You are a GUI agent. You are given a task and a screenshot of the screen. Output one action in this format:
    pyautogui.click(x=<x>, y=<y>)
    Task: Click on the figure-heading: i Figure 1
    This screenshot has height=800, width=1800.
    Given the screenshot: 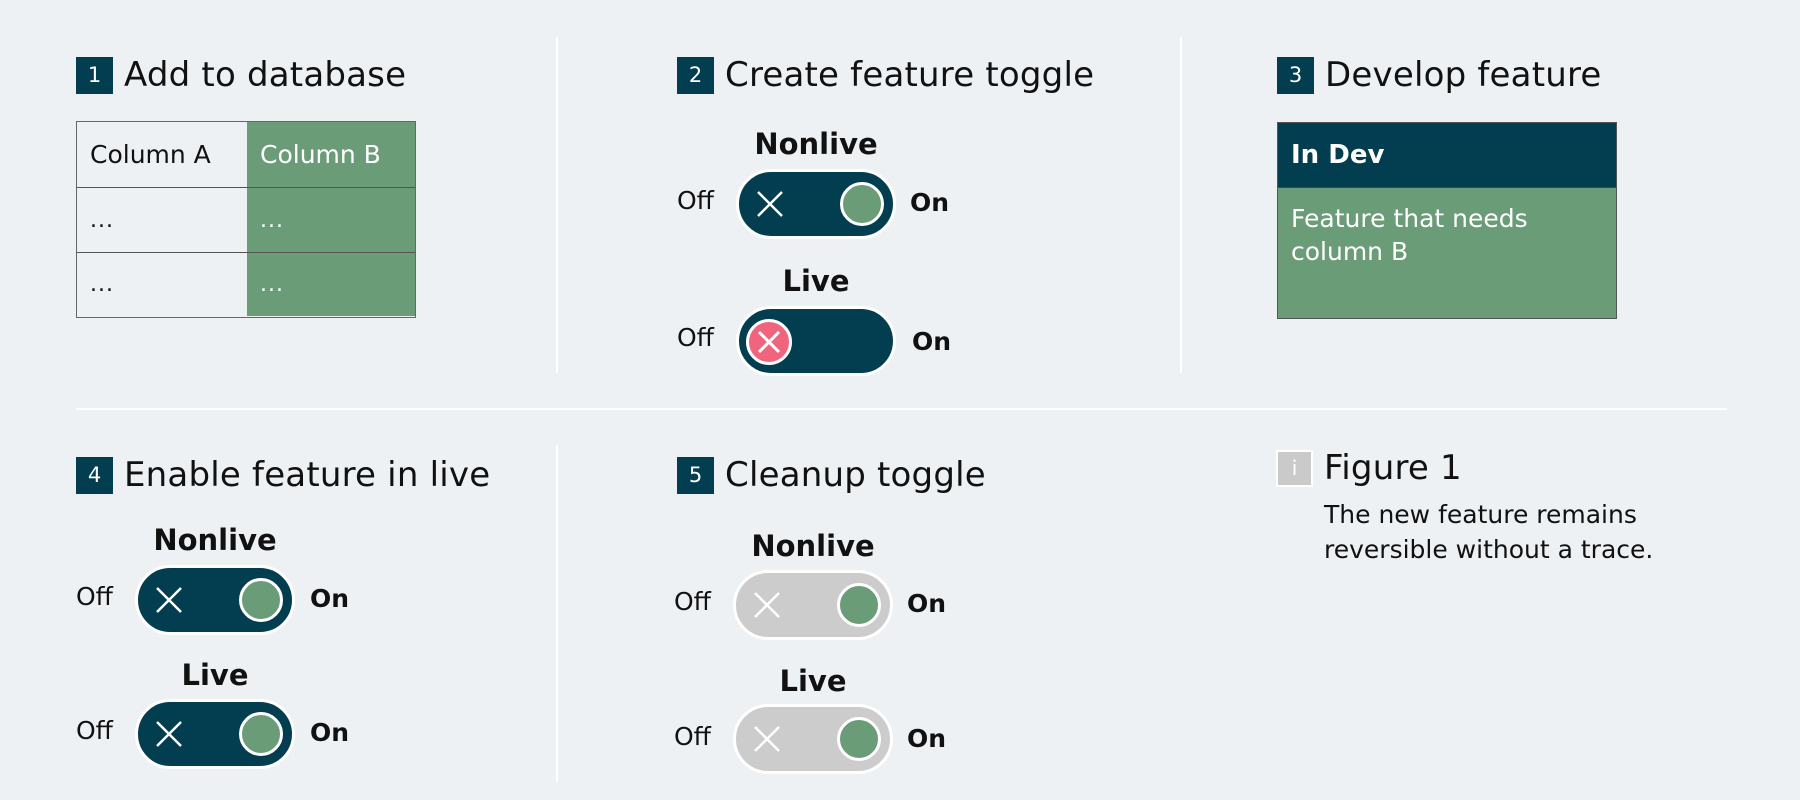 What is the action you would take?
    pyautogui.click(x=1369, y=468)
    